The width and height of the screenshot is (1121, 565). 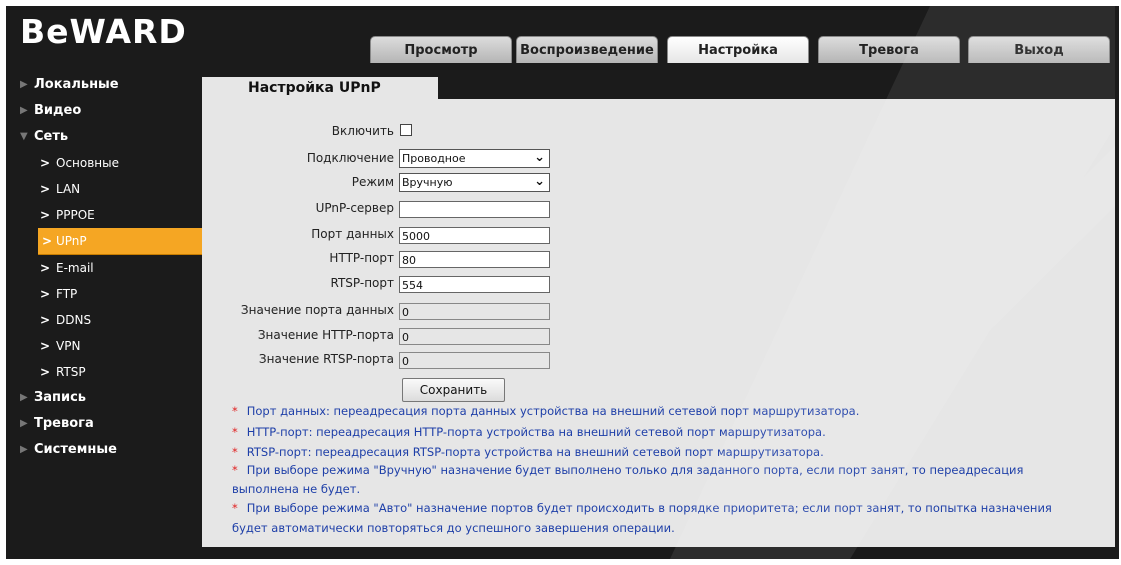 I want to click on connection-select: Проводное ⌄, so click(x=474, y=158).